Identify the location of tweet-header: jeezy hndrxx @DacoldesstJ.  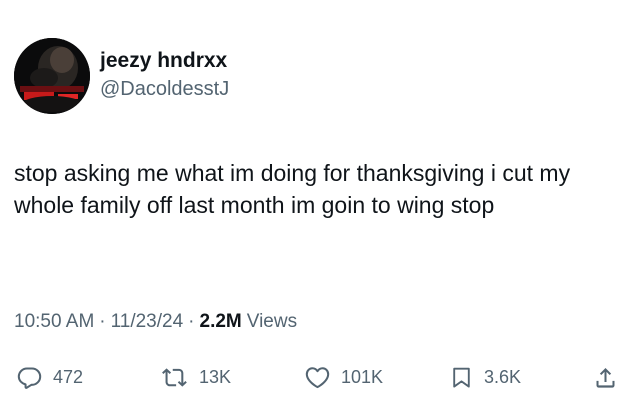
(121, 76).